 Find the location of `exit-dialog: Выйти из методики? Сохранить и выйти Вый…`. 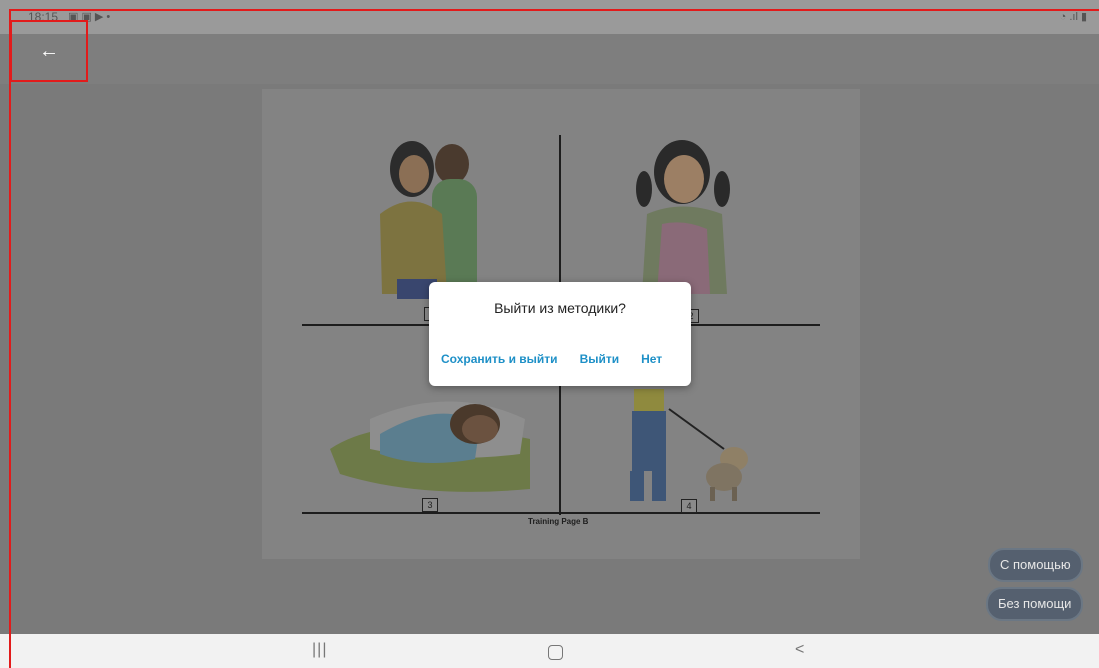

exit-dialog: Выйти из методики? Сохранить и выйти Вый… is located at coordinates (560, 334).